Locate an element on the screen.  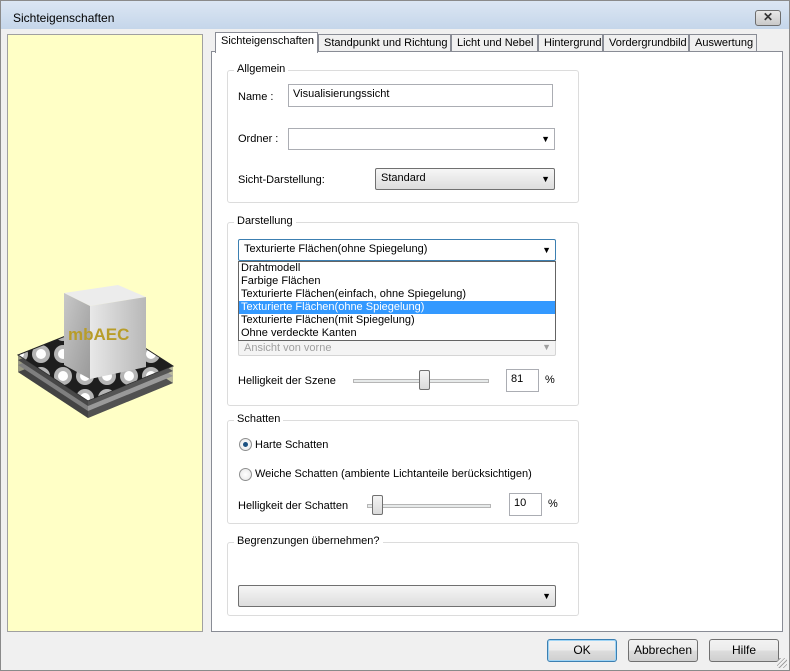
group-allgemein-title: Allgemein is located at coordinates (261, 69).